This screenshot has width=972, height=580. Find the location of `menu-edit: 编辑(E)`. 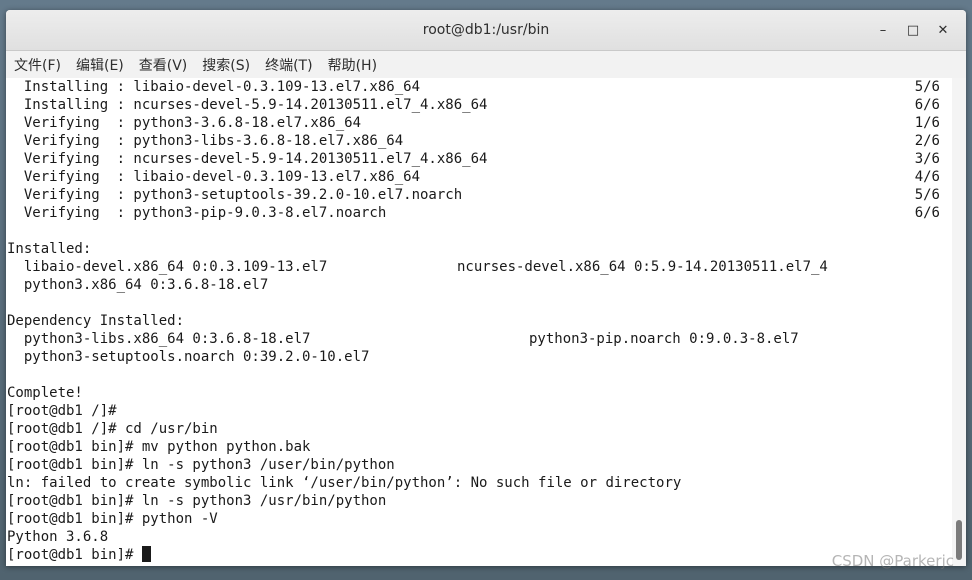

menu-edit: 编辑(E) is located at coordinates (100, 65).